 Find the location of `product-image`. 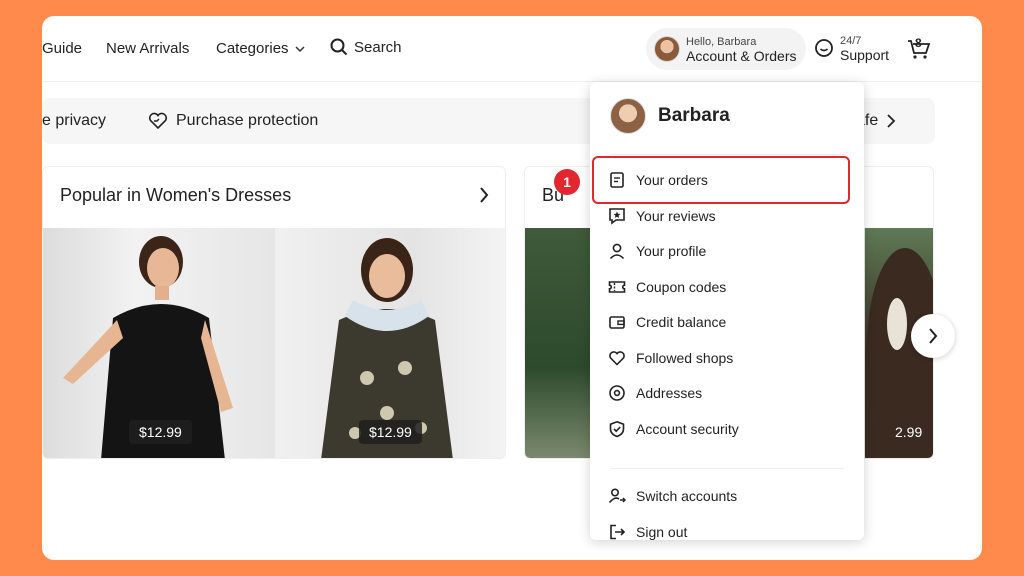

product-image is located at coordinates (559, 343).